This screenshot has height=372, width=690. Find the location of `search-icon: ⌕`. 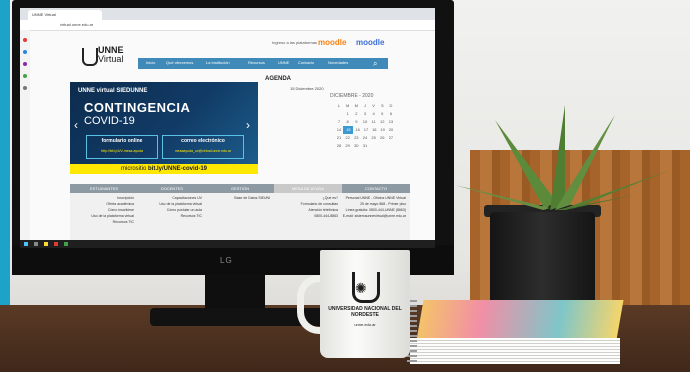

search-icon: ⌕ is located at coordinates (375, 64).